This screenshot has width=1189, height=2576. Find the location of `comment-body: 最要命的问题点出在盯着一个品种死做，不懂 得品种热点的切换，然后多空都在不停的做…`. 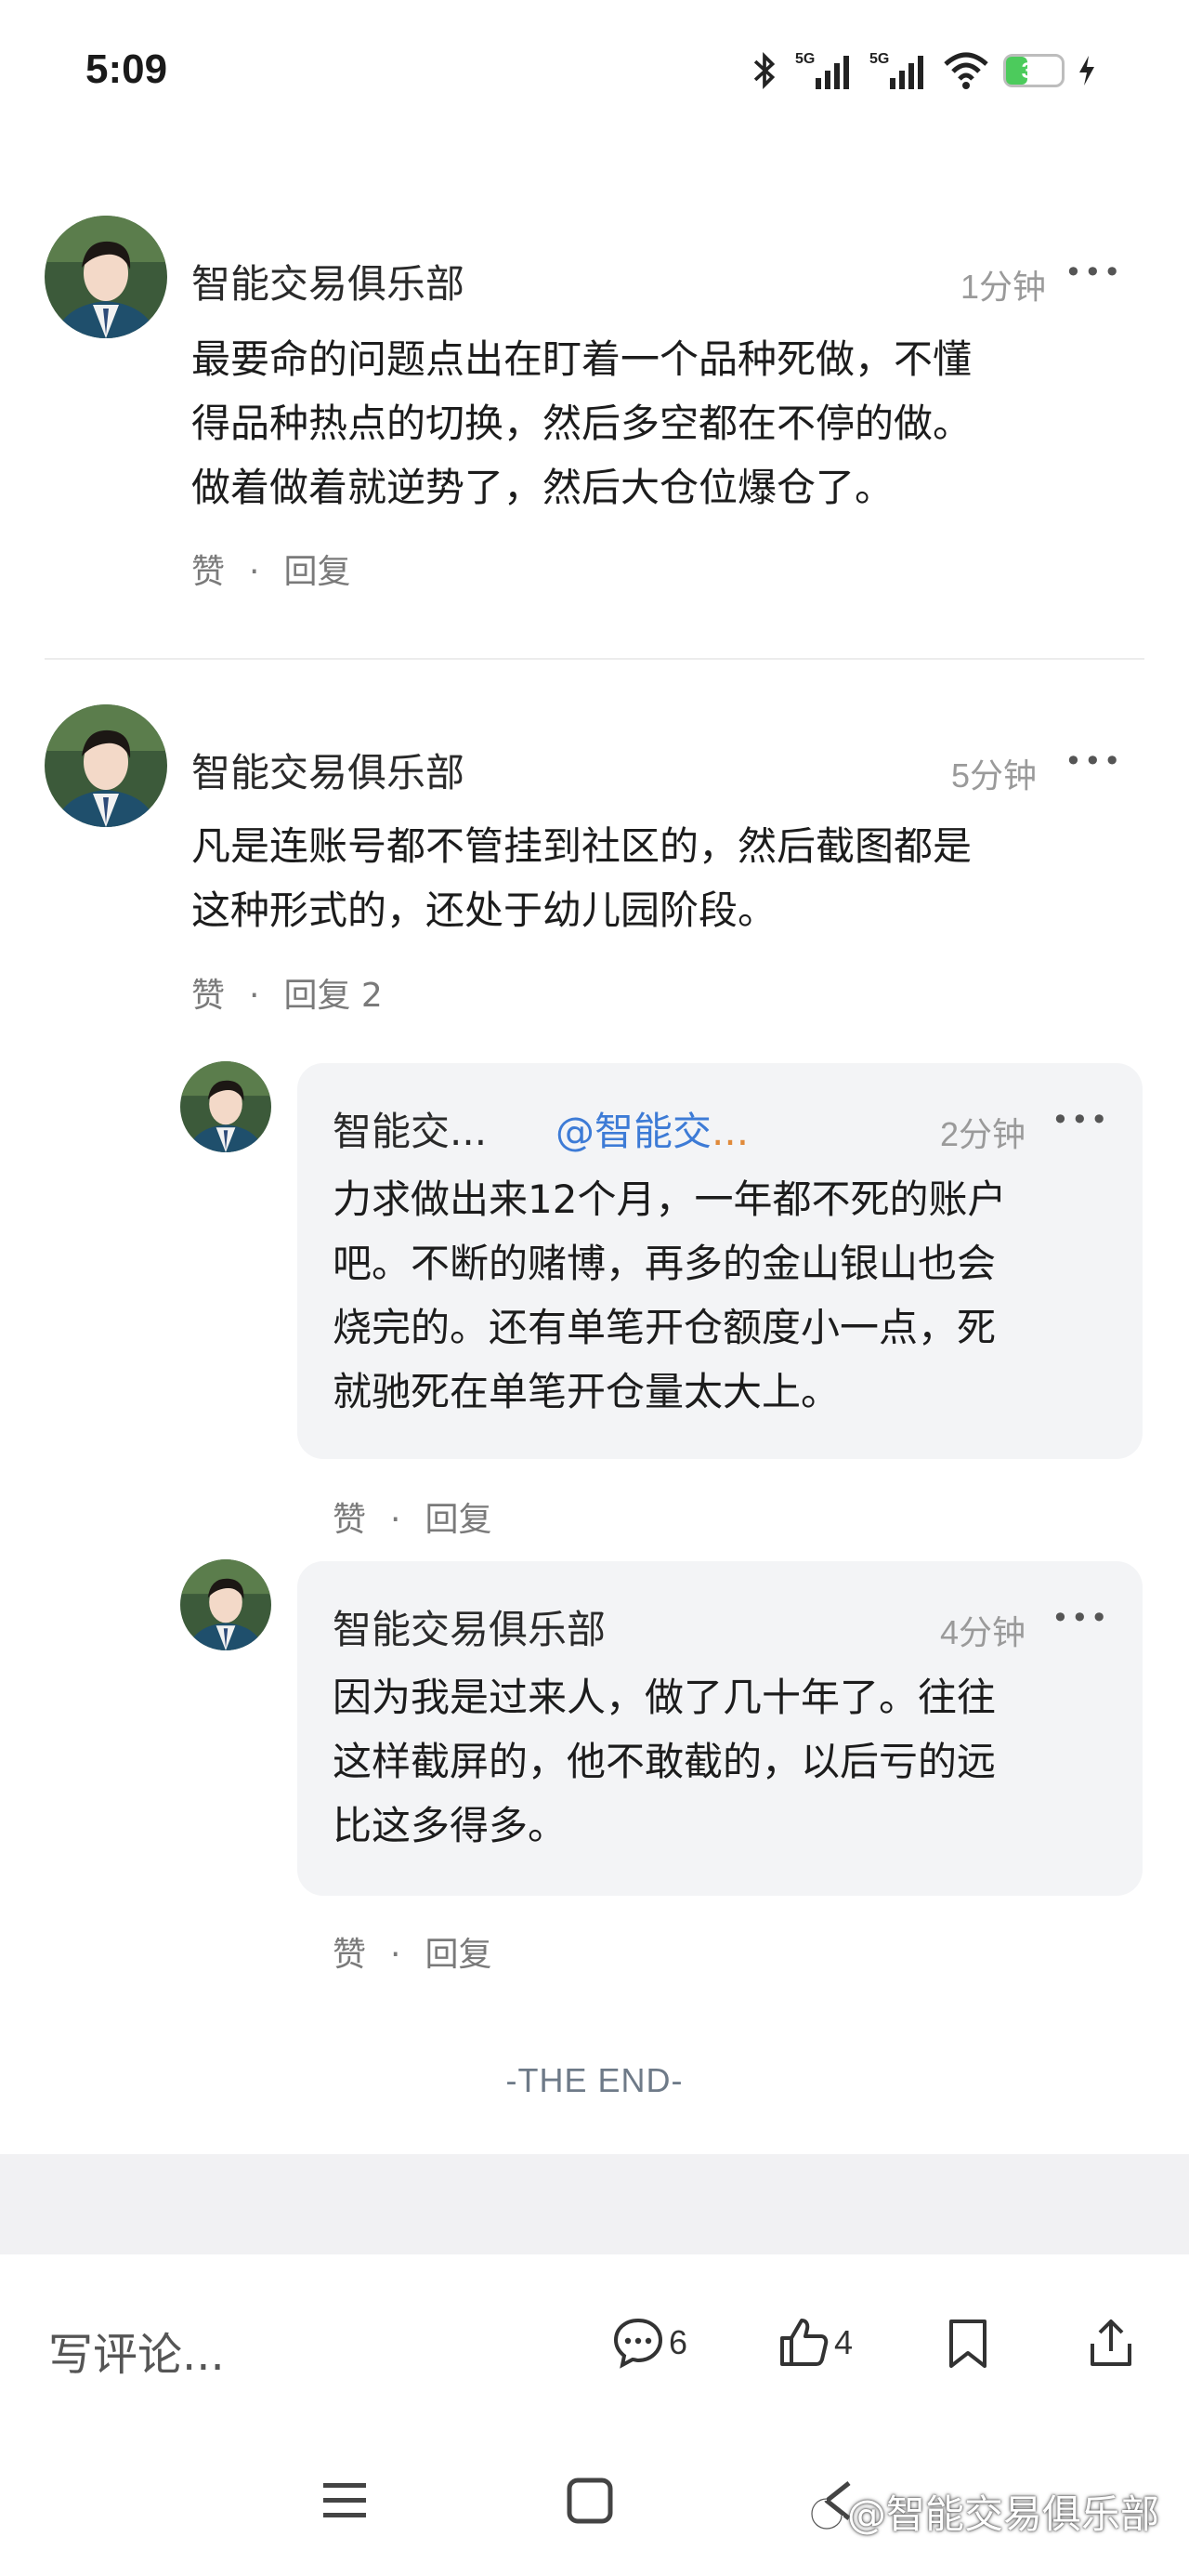

comment-body: 最要命的问题点出在盯着一个品种死做，不懂 得品种热点的切换，然后多空都在不停的做… is located at coordinates (582, 423).